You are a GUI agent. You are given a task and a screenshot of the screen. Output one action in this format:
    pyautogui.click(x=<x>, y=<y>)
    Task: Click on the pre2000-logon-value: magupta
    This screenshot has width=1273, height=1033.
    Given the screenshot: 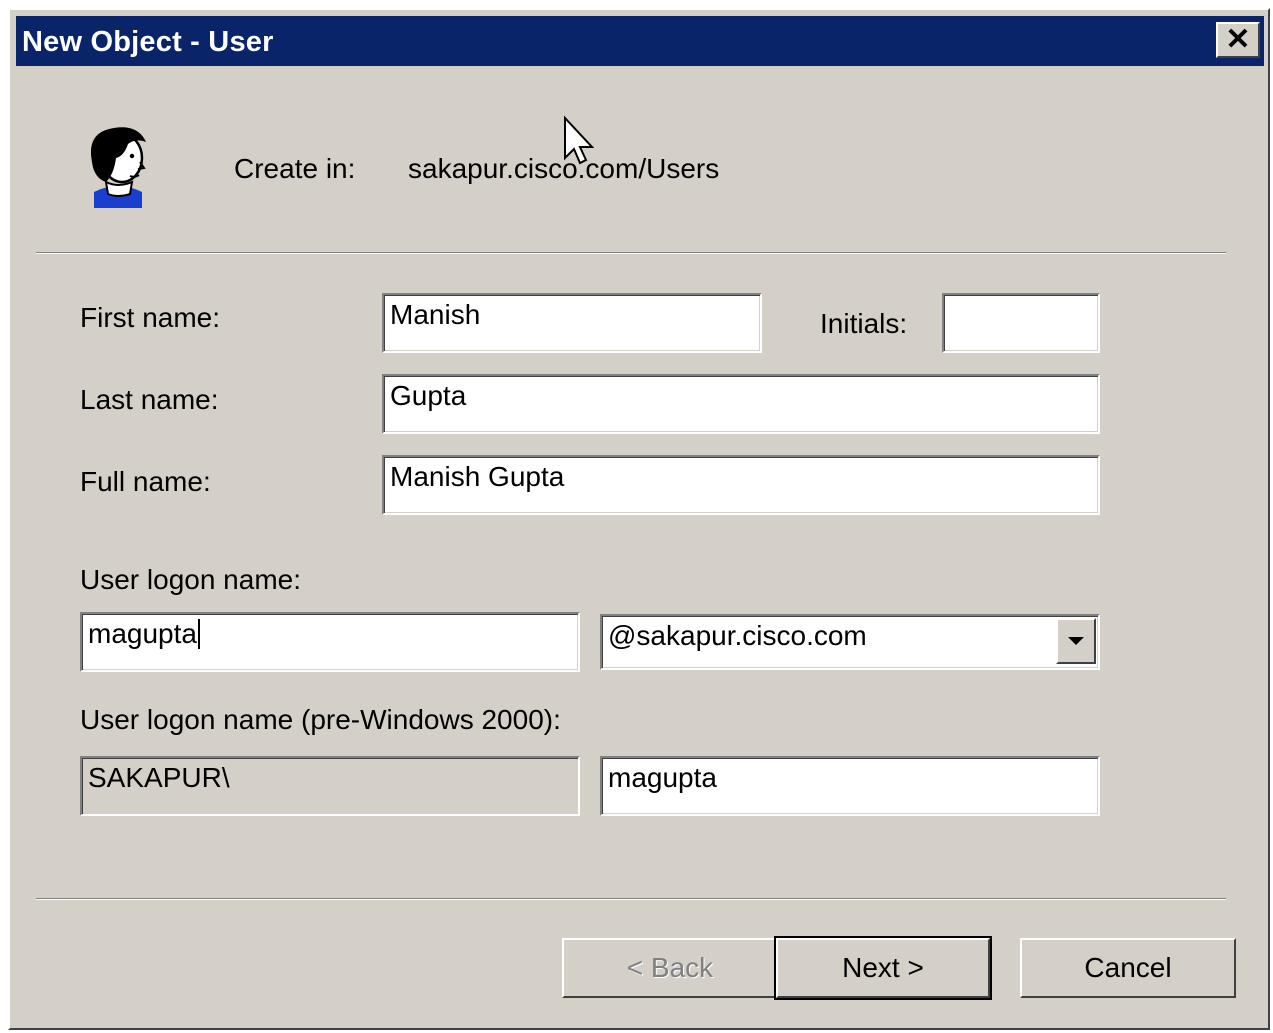 What is the action you would take?
    pyautogui.click(x=662, y=777)
    